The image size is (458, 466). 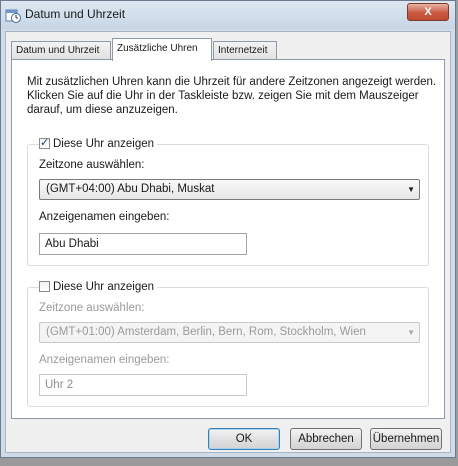 I want to click on clock2-name-input: Uhr 2, so click(x=143, y=385).